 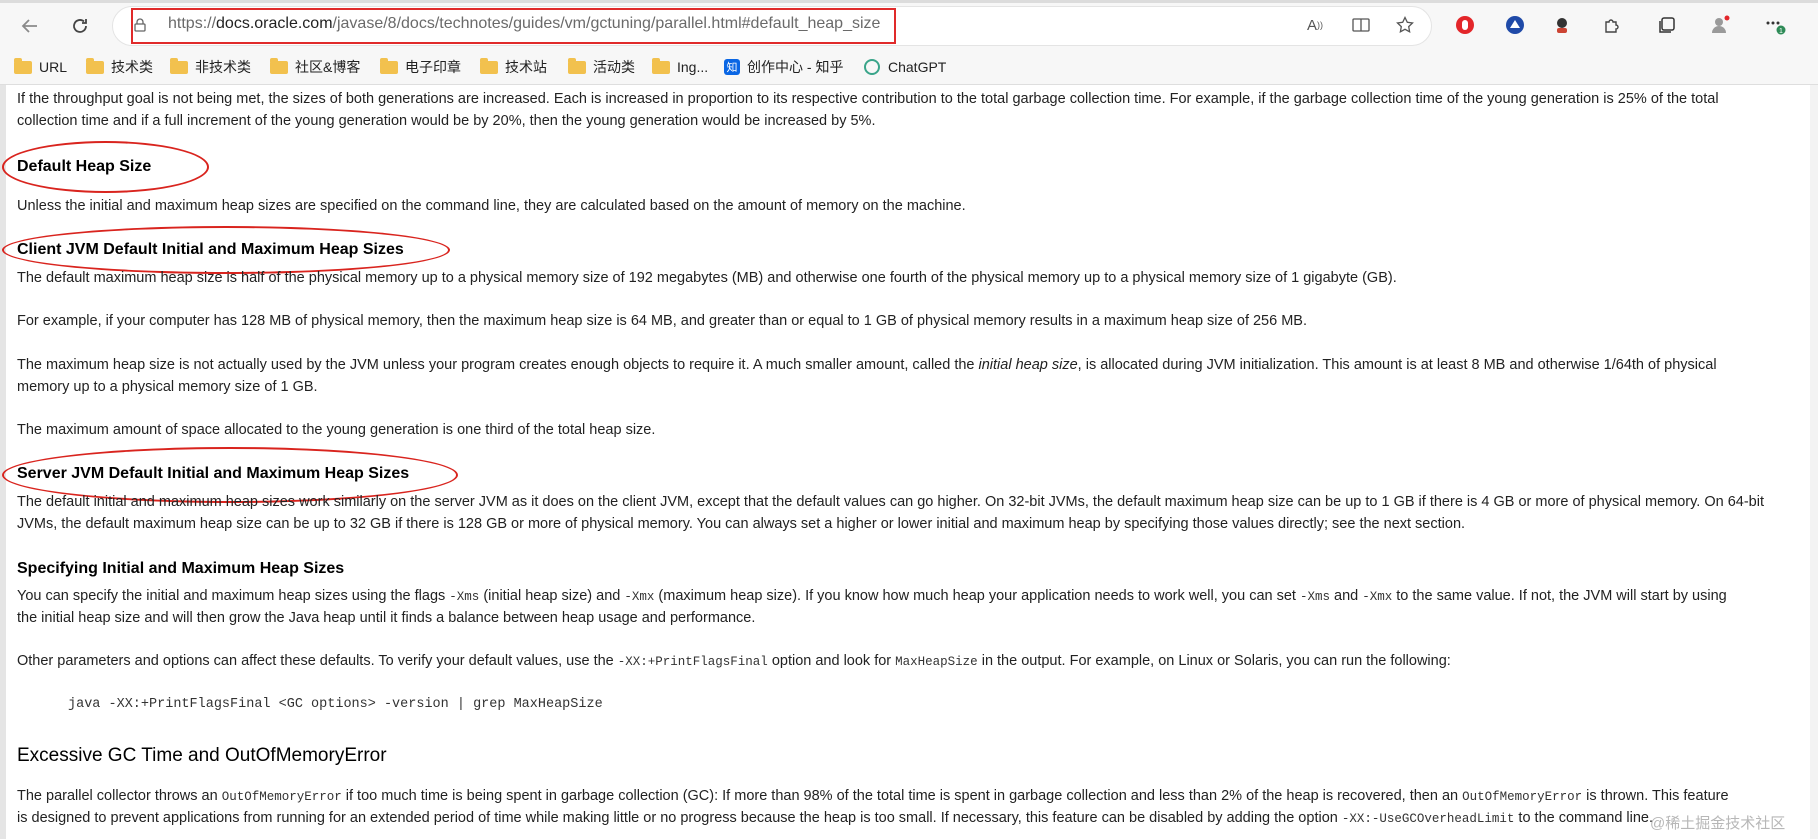 I want to click on bookmark-non-tech: 非技术类, so click(x=210, y=66).